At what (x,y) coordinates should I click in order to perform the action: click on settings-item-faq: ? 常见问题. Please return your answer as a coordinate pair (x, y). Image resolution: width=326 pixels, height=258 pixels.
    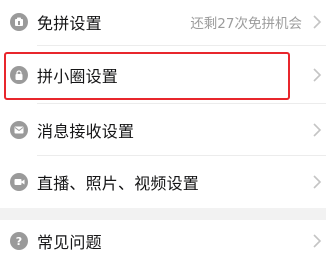
    Looking at the image, I should click on (163, 239).